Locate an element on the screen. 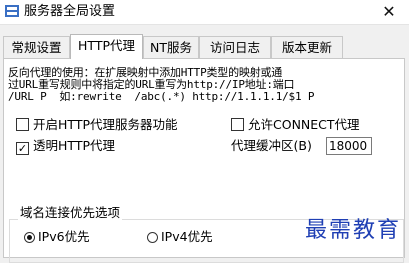 The width and height of the screenshot is (409, 263). radio-selected-icon is located at coordinates (29, 237).